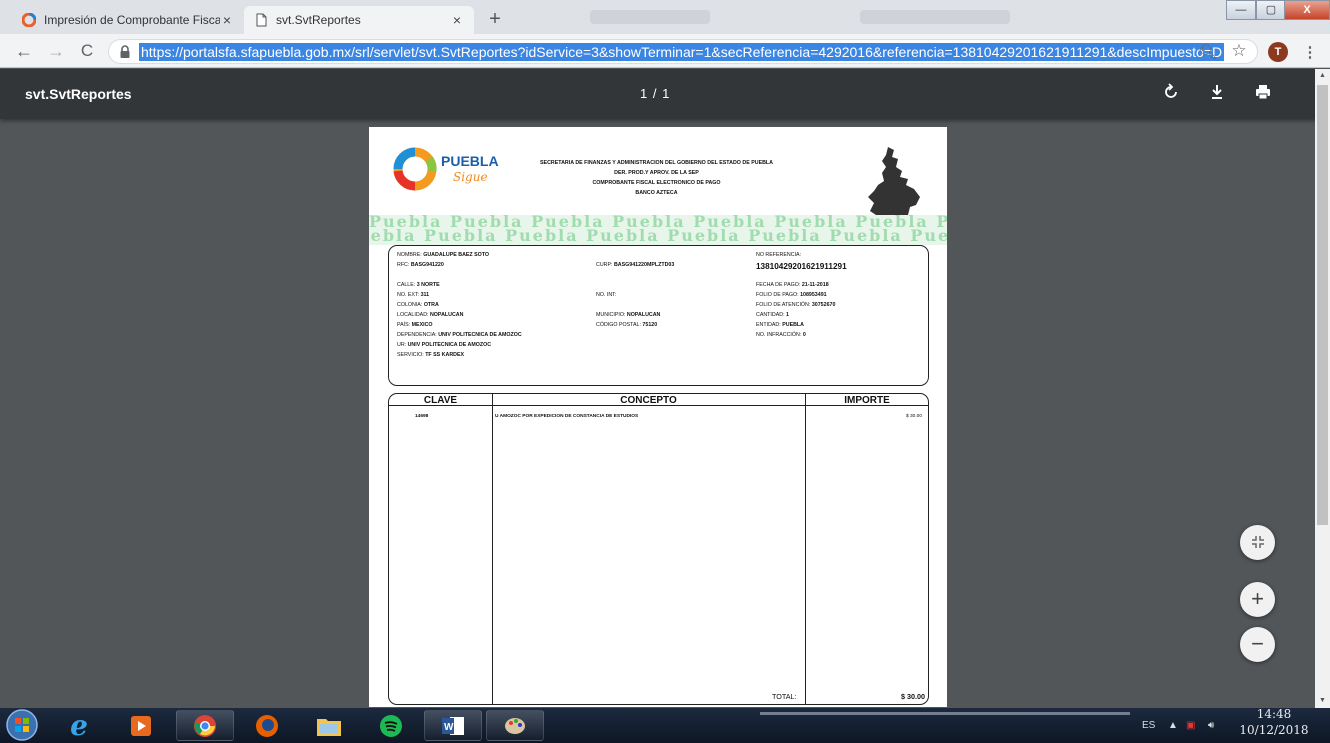  Describe the element at coordinates (791, 295) in the screenshot. I see `folio-pago-field: FOLIO DE PAGO: 108953491` at that location.